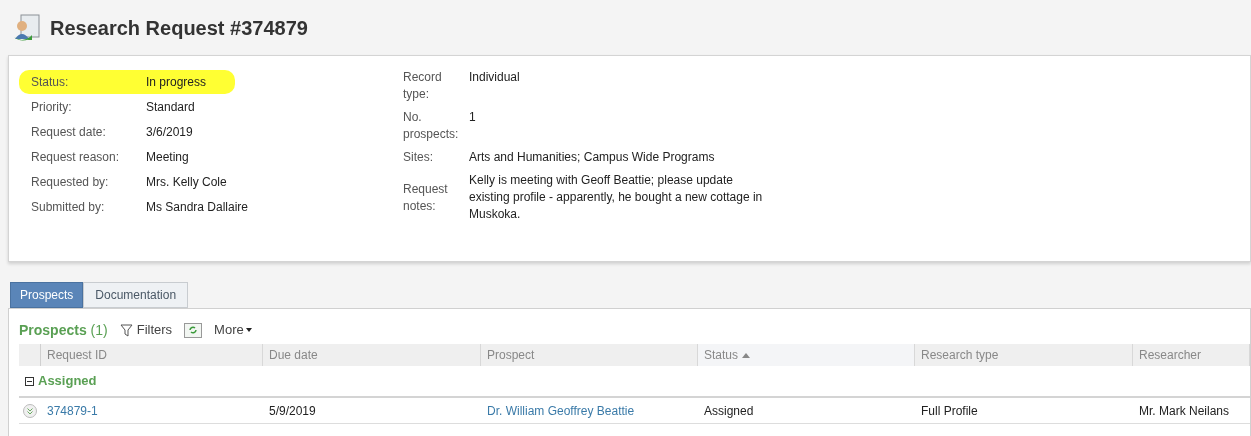  I want to click on detail-label: Status:, so click(50, 82).